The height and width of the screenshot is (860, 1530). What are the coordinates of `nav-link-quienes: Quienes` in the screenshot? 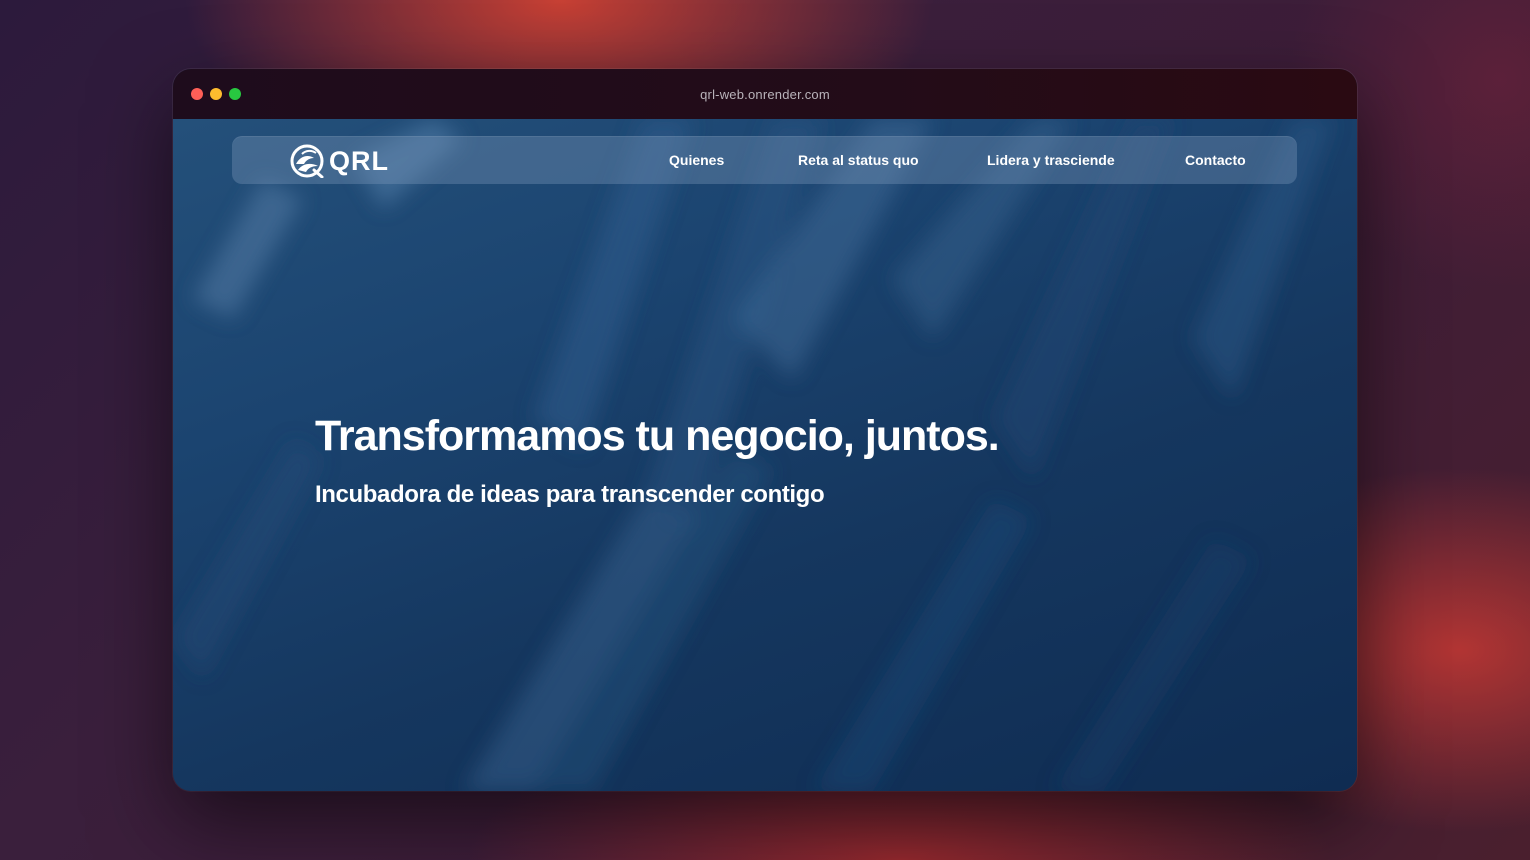 It's located at (696, 160).